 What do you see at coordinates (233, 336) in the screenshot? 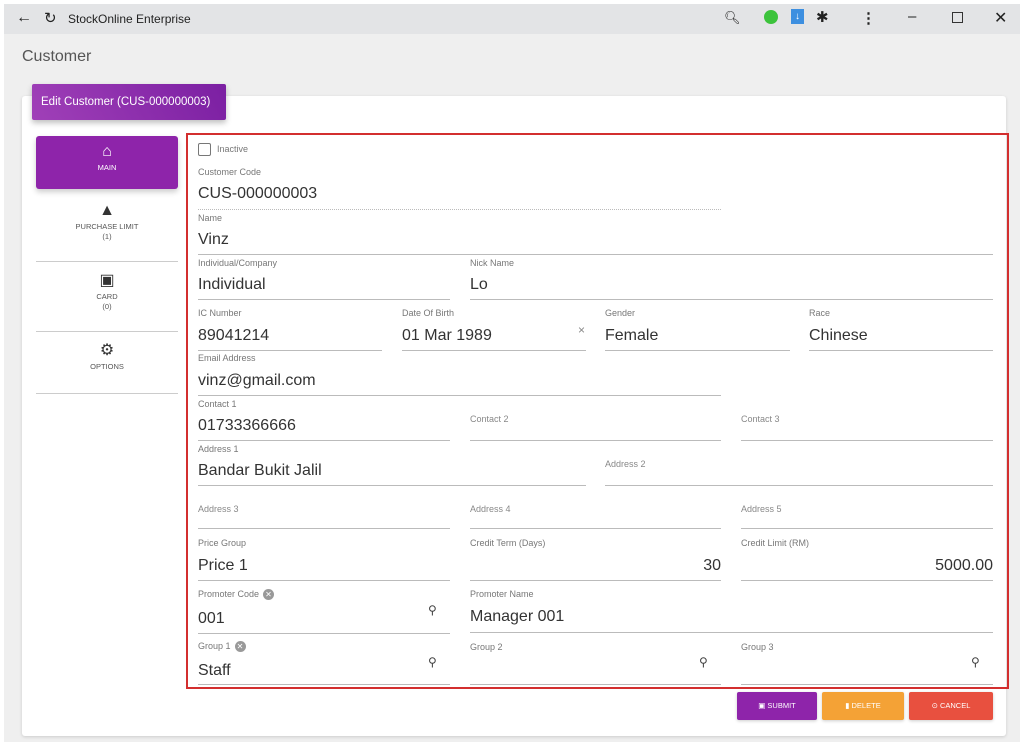
I see `ic-number-input: 89041214` at bounding box center [233, 336].